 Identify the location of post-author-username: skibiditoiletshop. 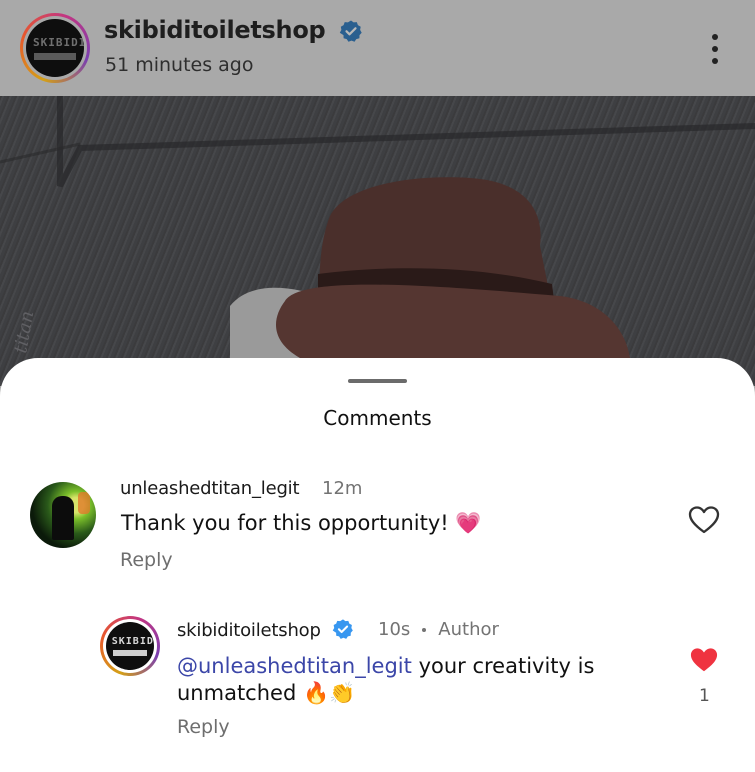
(233, 30).